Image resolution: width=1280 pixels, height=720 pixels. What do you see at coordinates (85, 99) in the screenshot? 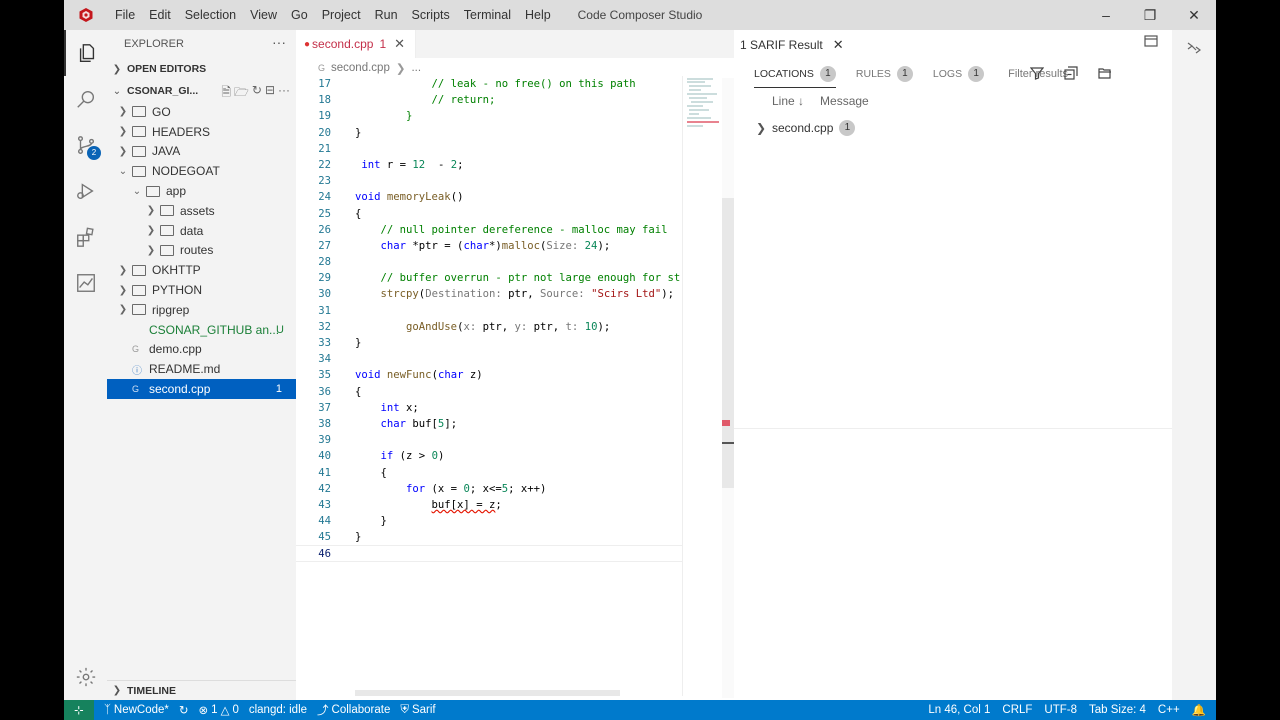
I see `search-icon` at bounding box center [85, 99].